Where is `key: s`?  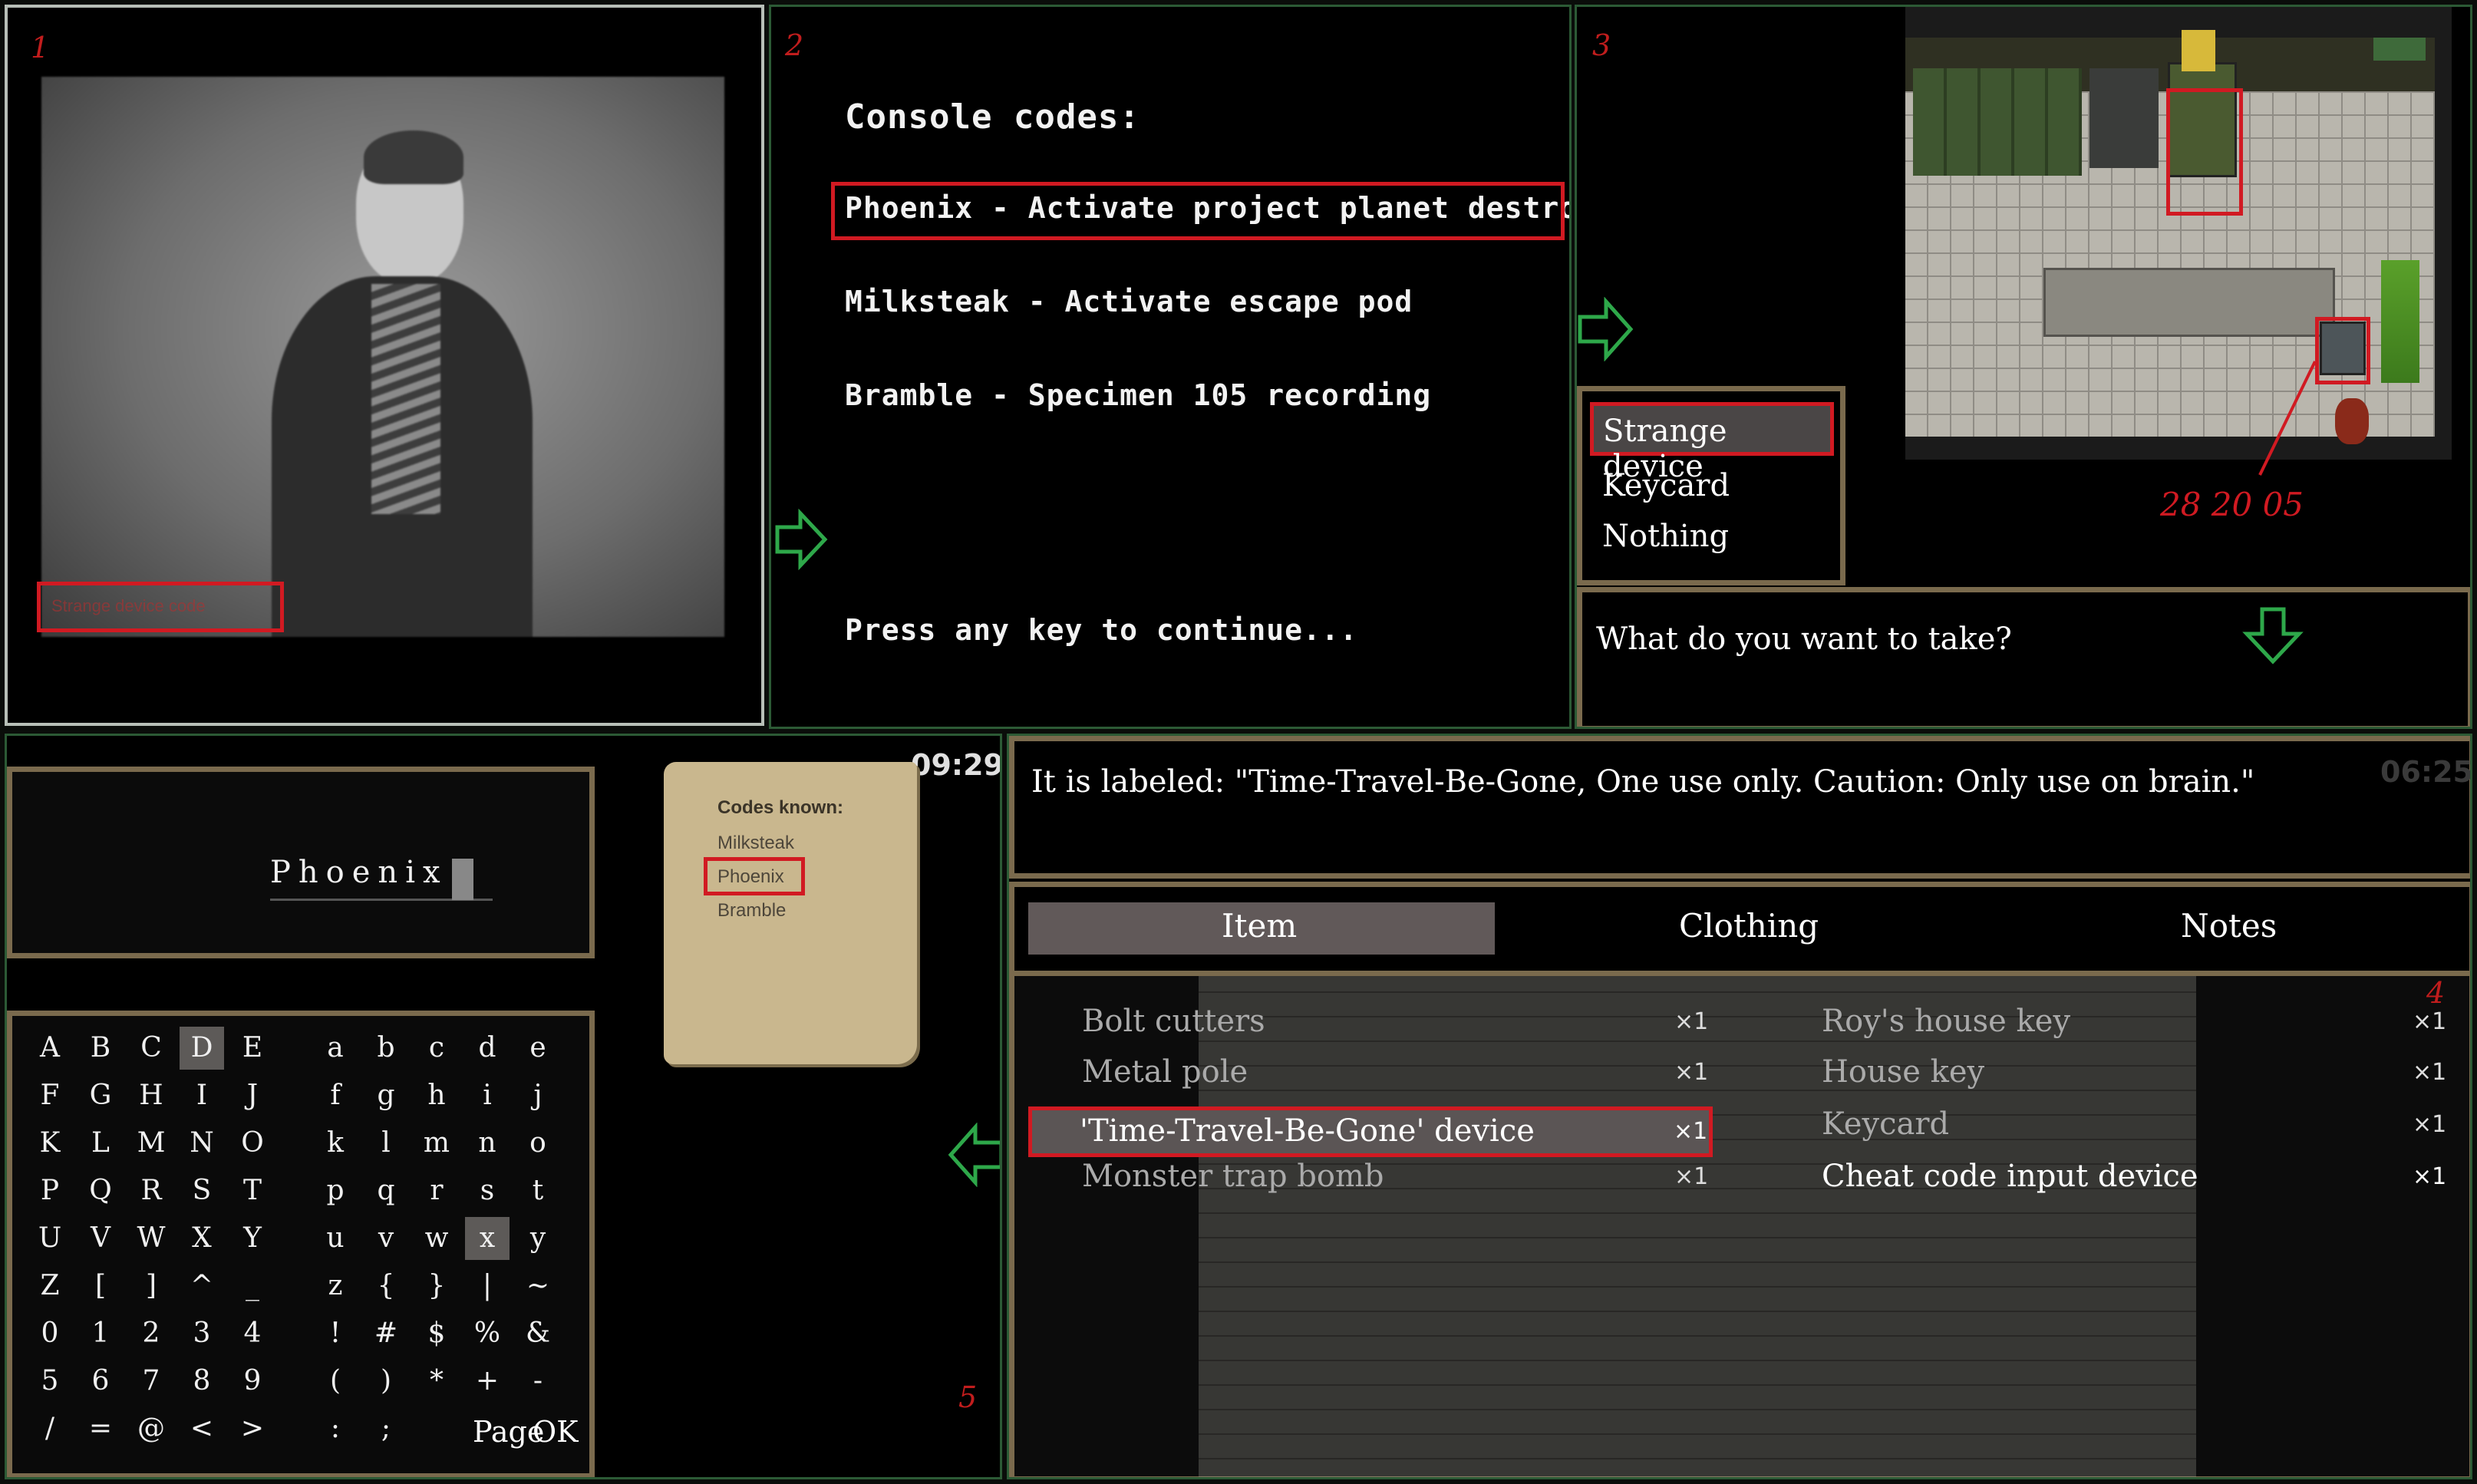 key: s is located at coordinates (487, 1191).